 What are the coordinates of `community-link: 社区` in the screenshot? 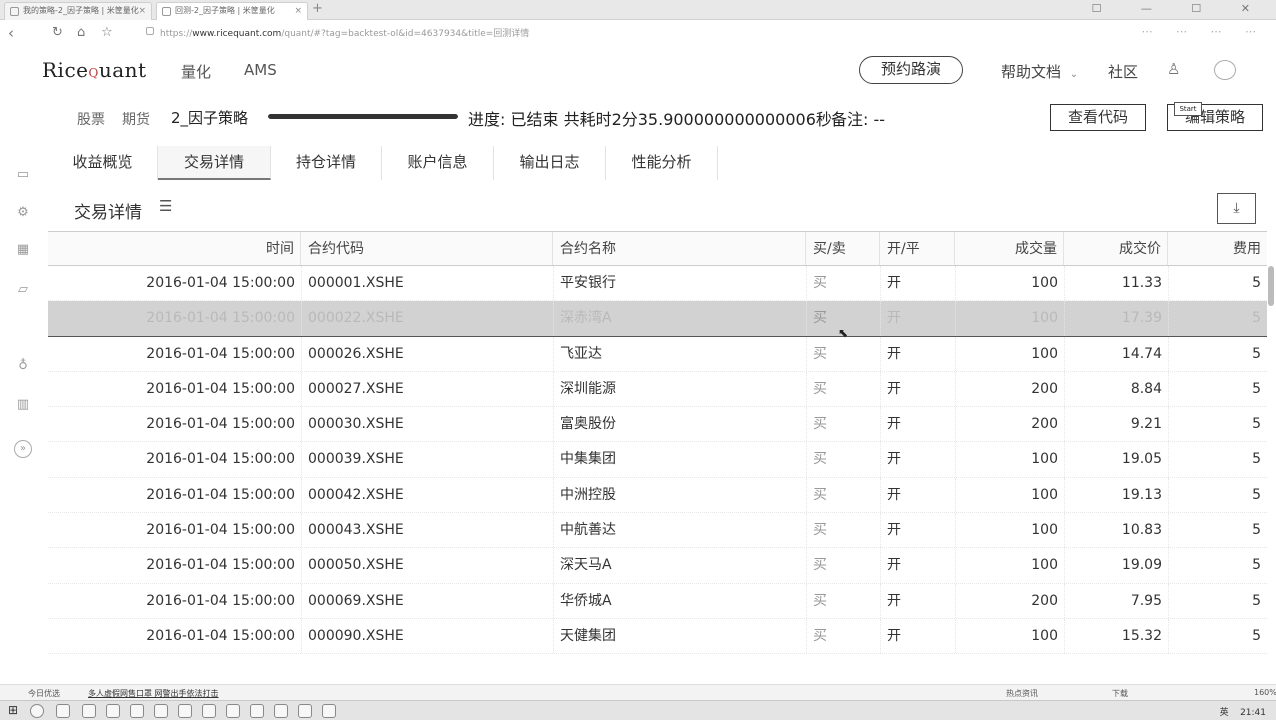 It's located at (1123, 71).